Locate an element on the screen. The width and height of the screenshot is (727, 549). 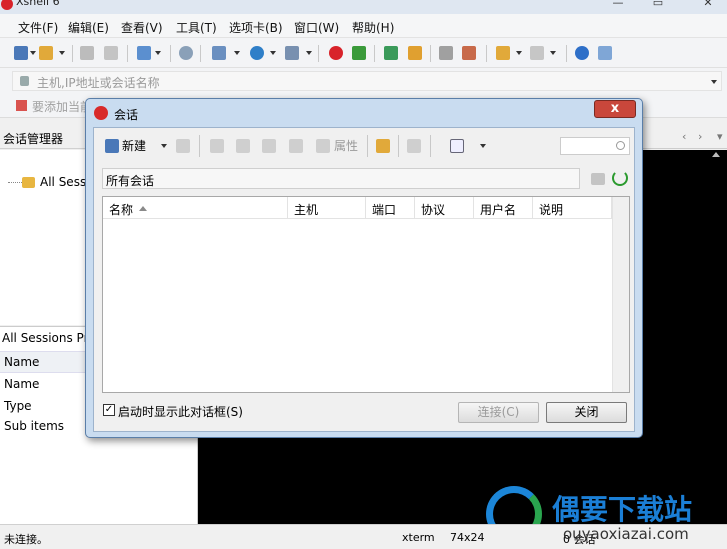
open-folder-icon is located at coordinates (46, 53).